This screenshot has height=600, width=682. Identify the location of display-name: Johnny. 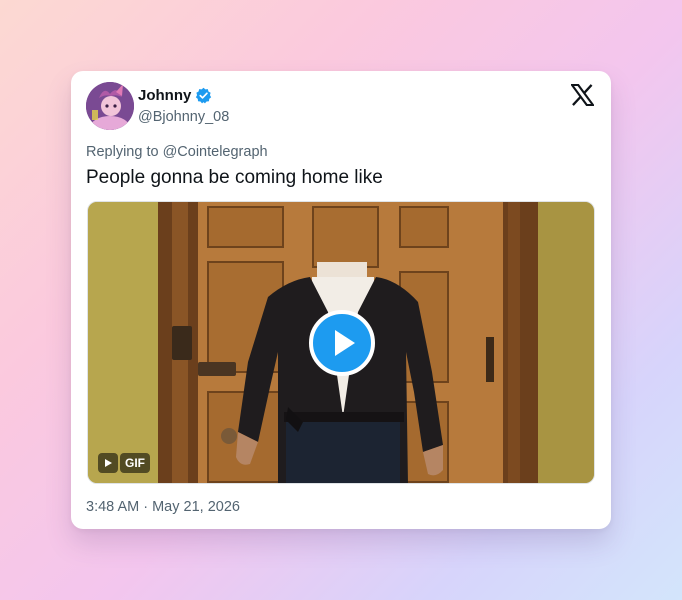
(164, 95).